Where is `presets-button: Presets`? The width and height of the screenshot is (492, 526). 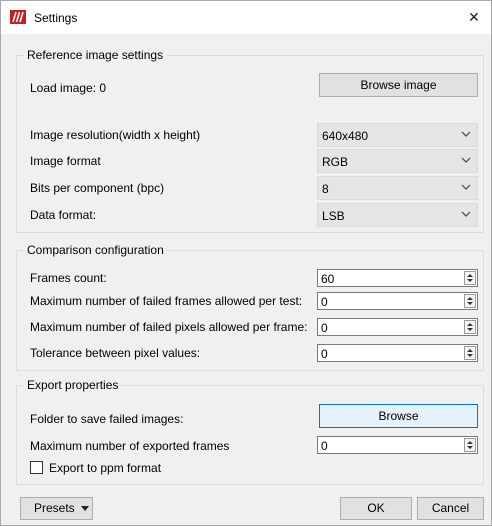
presets-button: Presets is located at coordinates (56, 508).